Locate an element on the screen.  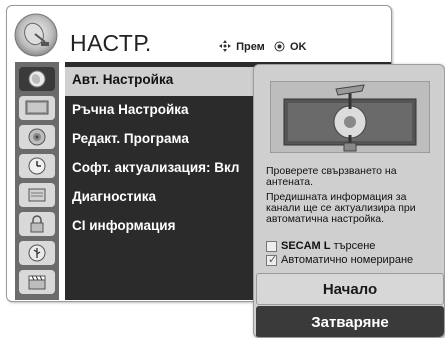
tv-screen-icon is located at coordinates (37, 107).